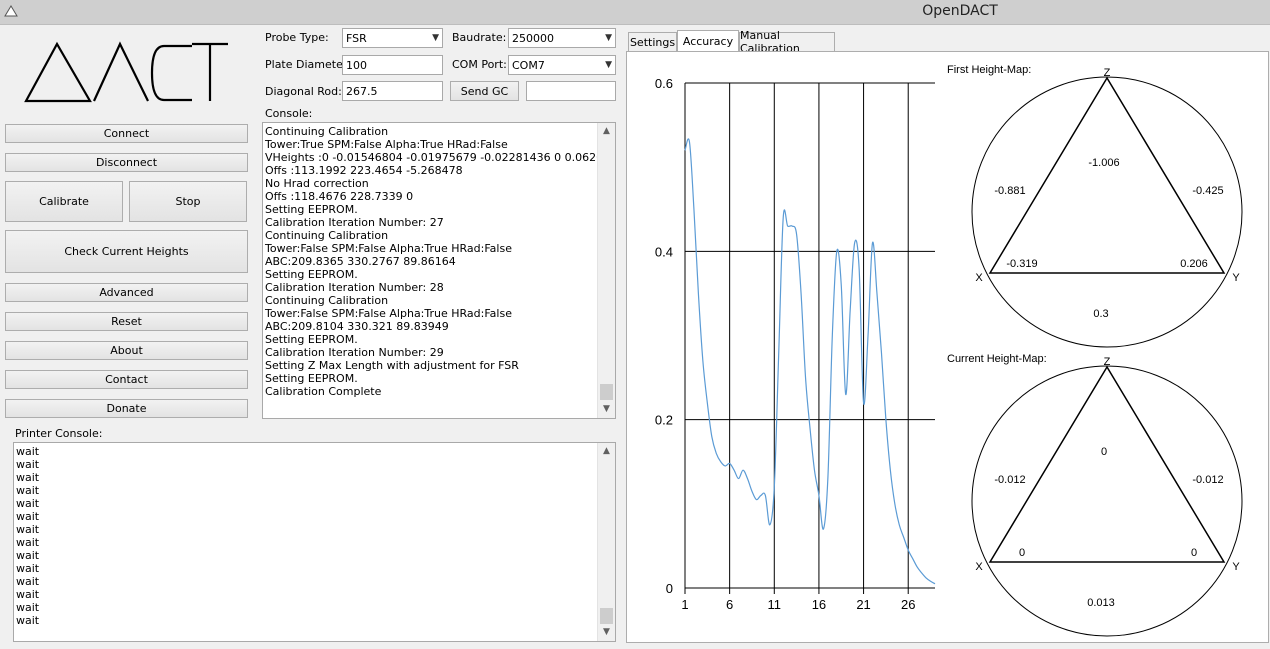  Describe the element at coordinates (339, 196) in the screenshot. I see `console-line: Offs :118.4676 228.7339 0` at that location.